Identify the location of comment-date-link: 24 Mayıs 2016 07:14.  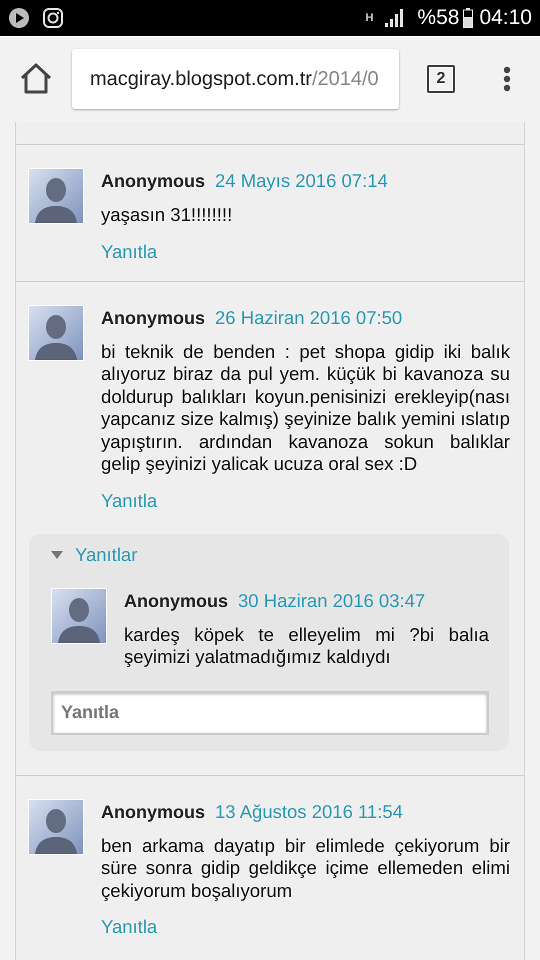
(301, 181).